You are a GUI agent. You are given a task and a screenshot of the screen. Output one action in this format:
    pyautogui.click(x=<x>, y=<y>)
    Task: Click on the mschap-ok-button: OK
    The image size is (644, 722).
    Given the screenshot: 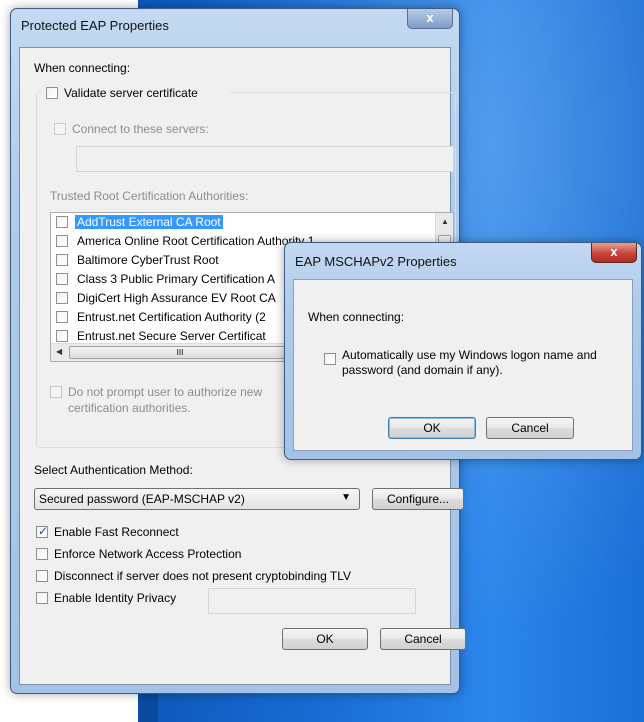 What is the action you would take?
    pyautogui.click(x=432, y=428)
    